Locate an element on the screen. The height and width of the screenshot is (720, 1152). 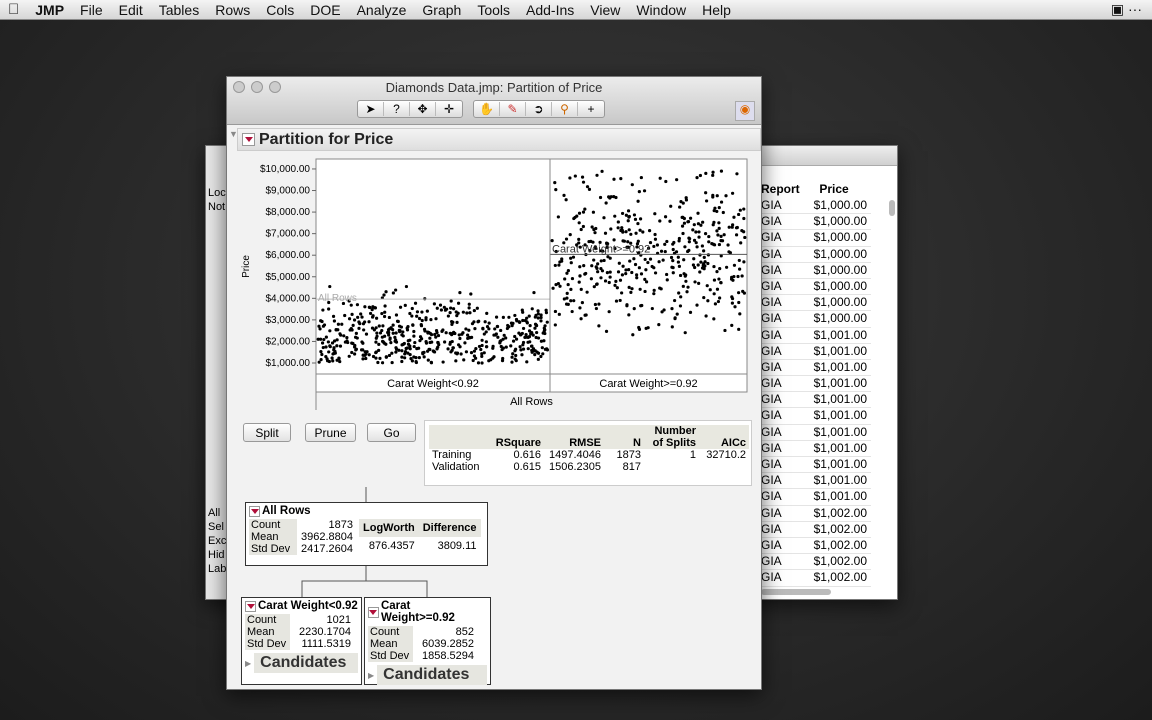
go-button: Go is located at coordinates (391, 432).